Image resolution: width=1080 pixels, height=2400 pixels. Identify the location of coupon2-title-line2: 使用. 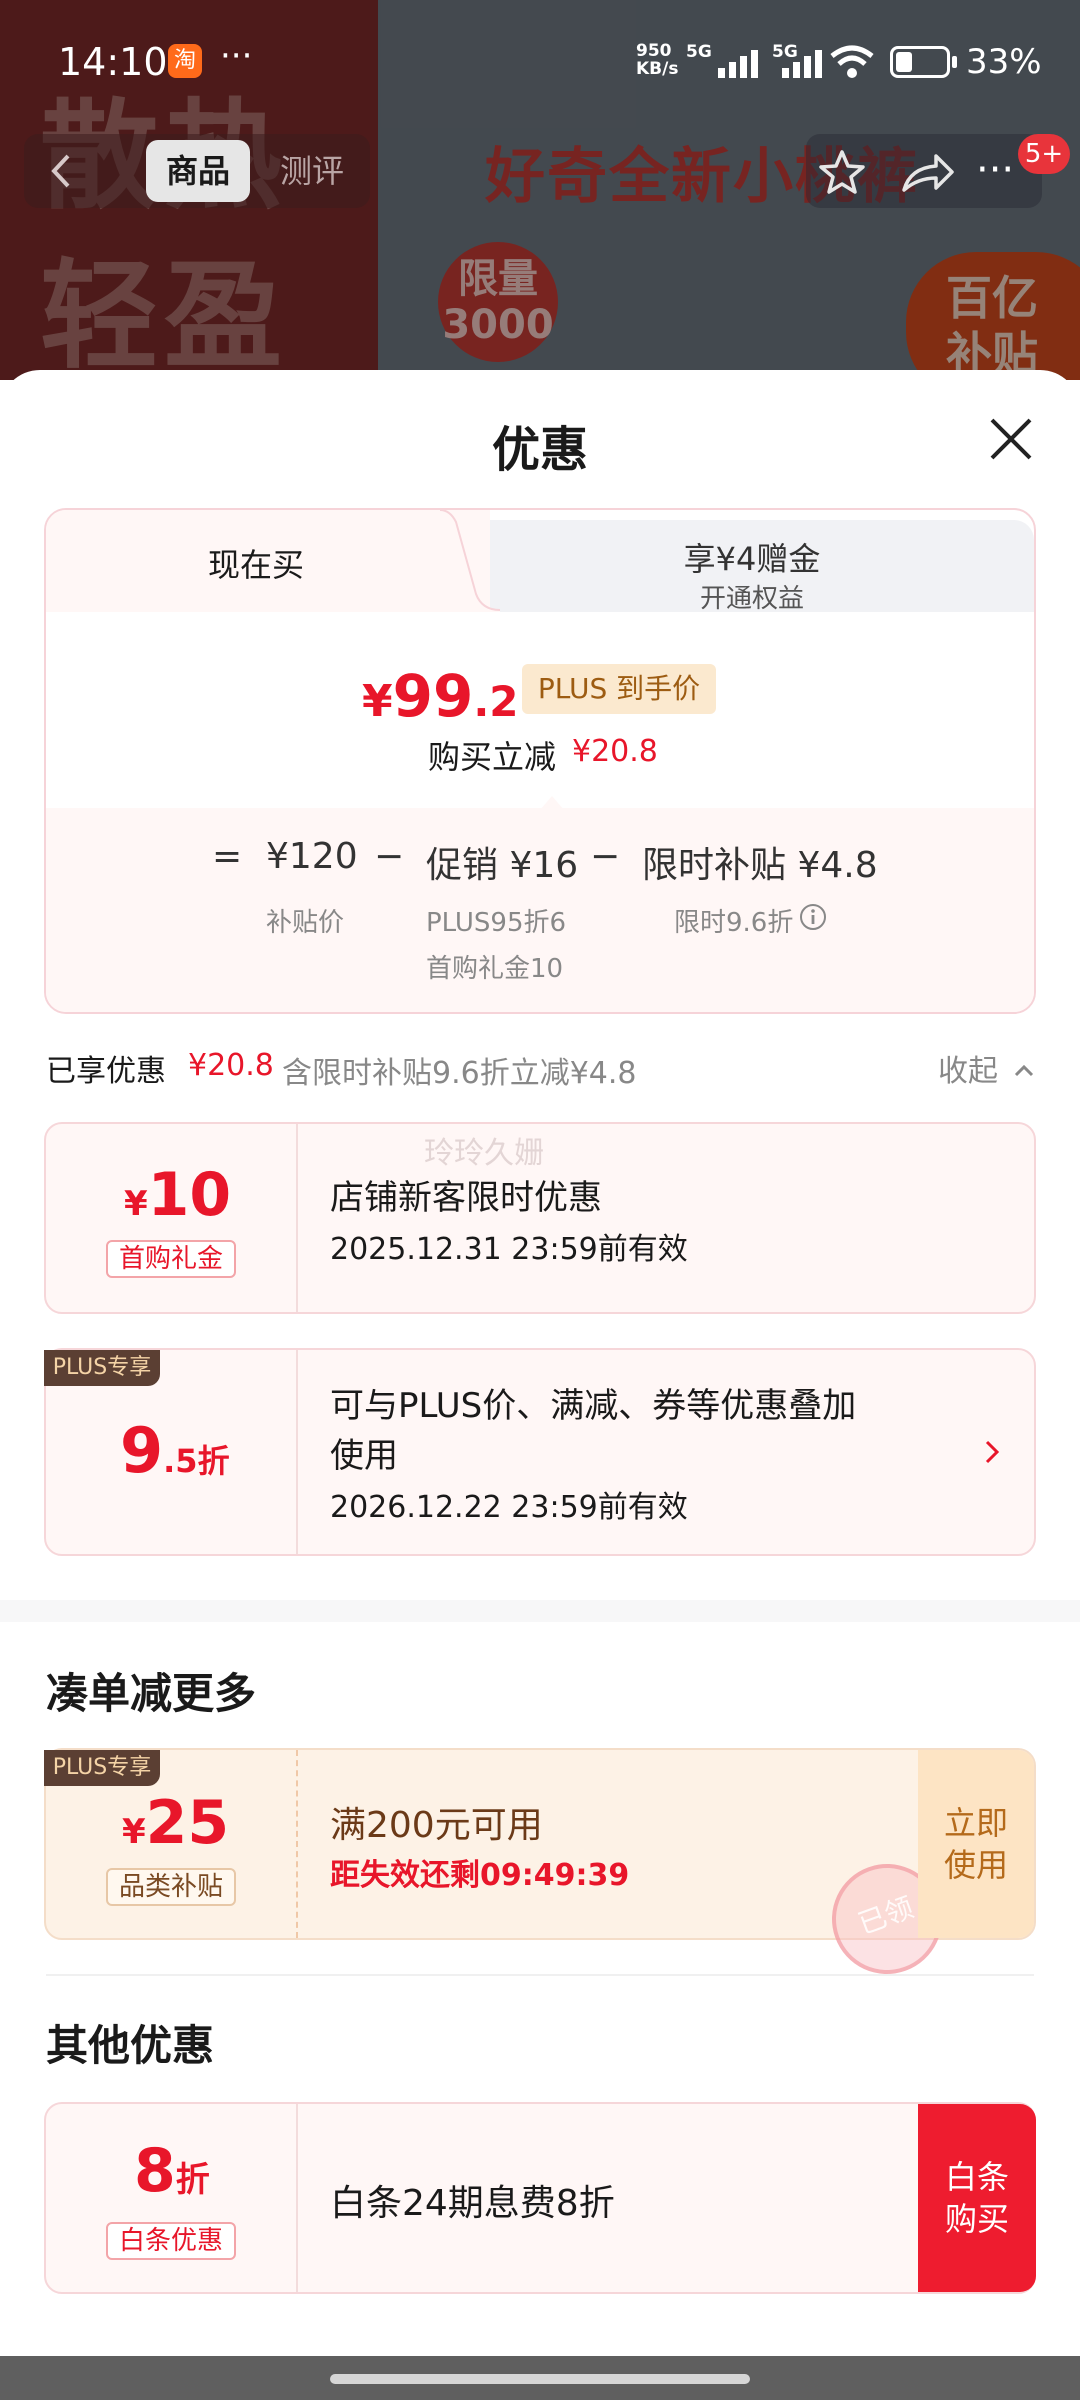
(364, 1456).